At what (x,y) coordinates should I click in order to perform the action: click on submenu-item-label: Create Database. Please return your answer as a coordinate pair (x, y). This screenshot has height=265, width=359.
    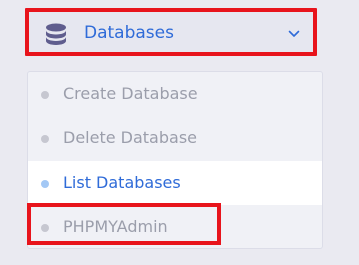
    Looking at the image, I should click on (130, 93).